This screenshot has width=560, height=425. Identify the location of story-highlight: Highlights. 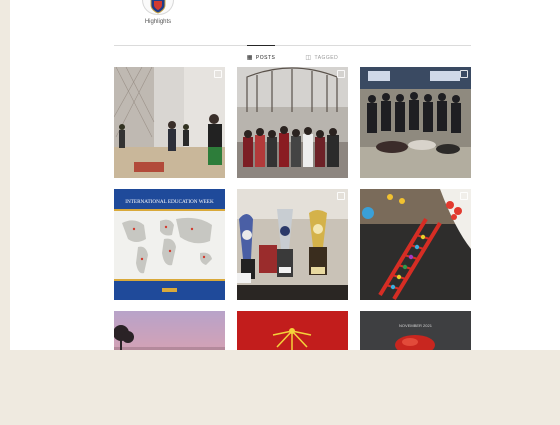
(158, 12).